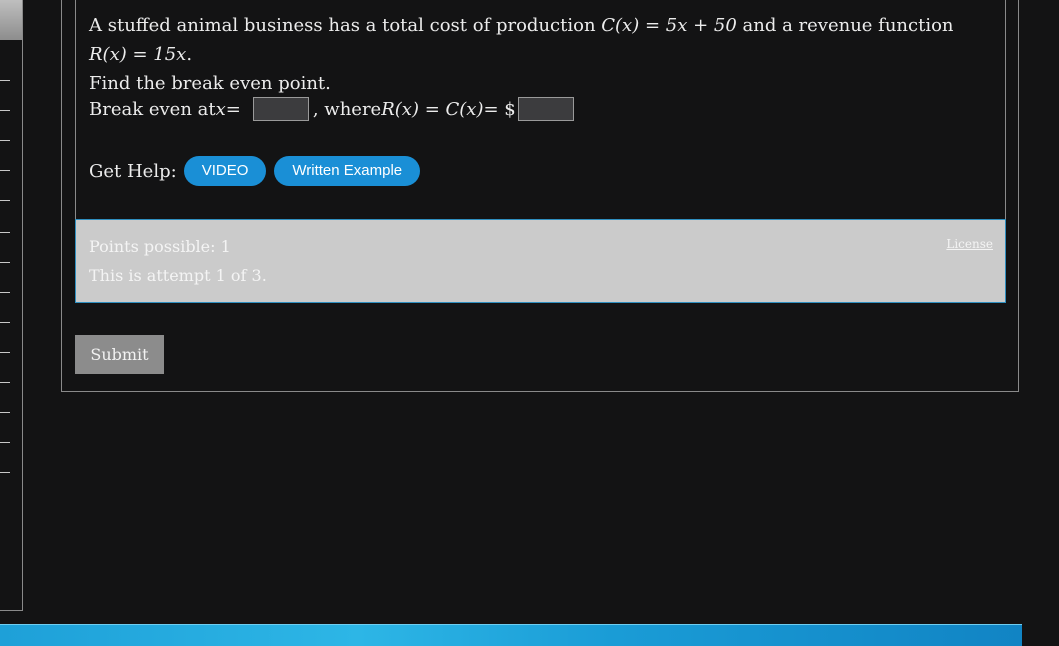 This screenshot has height=646, width=1059. I want to click on where-text: , where, so click(347, 109).